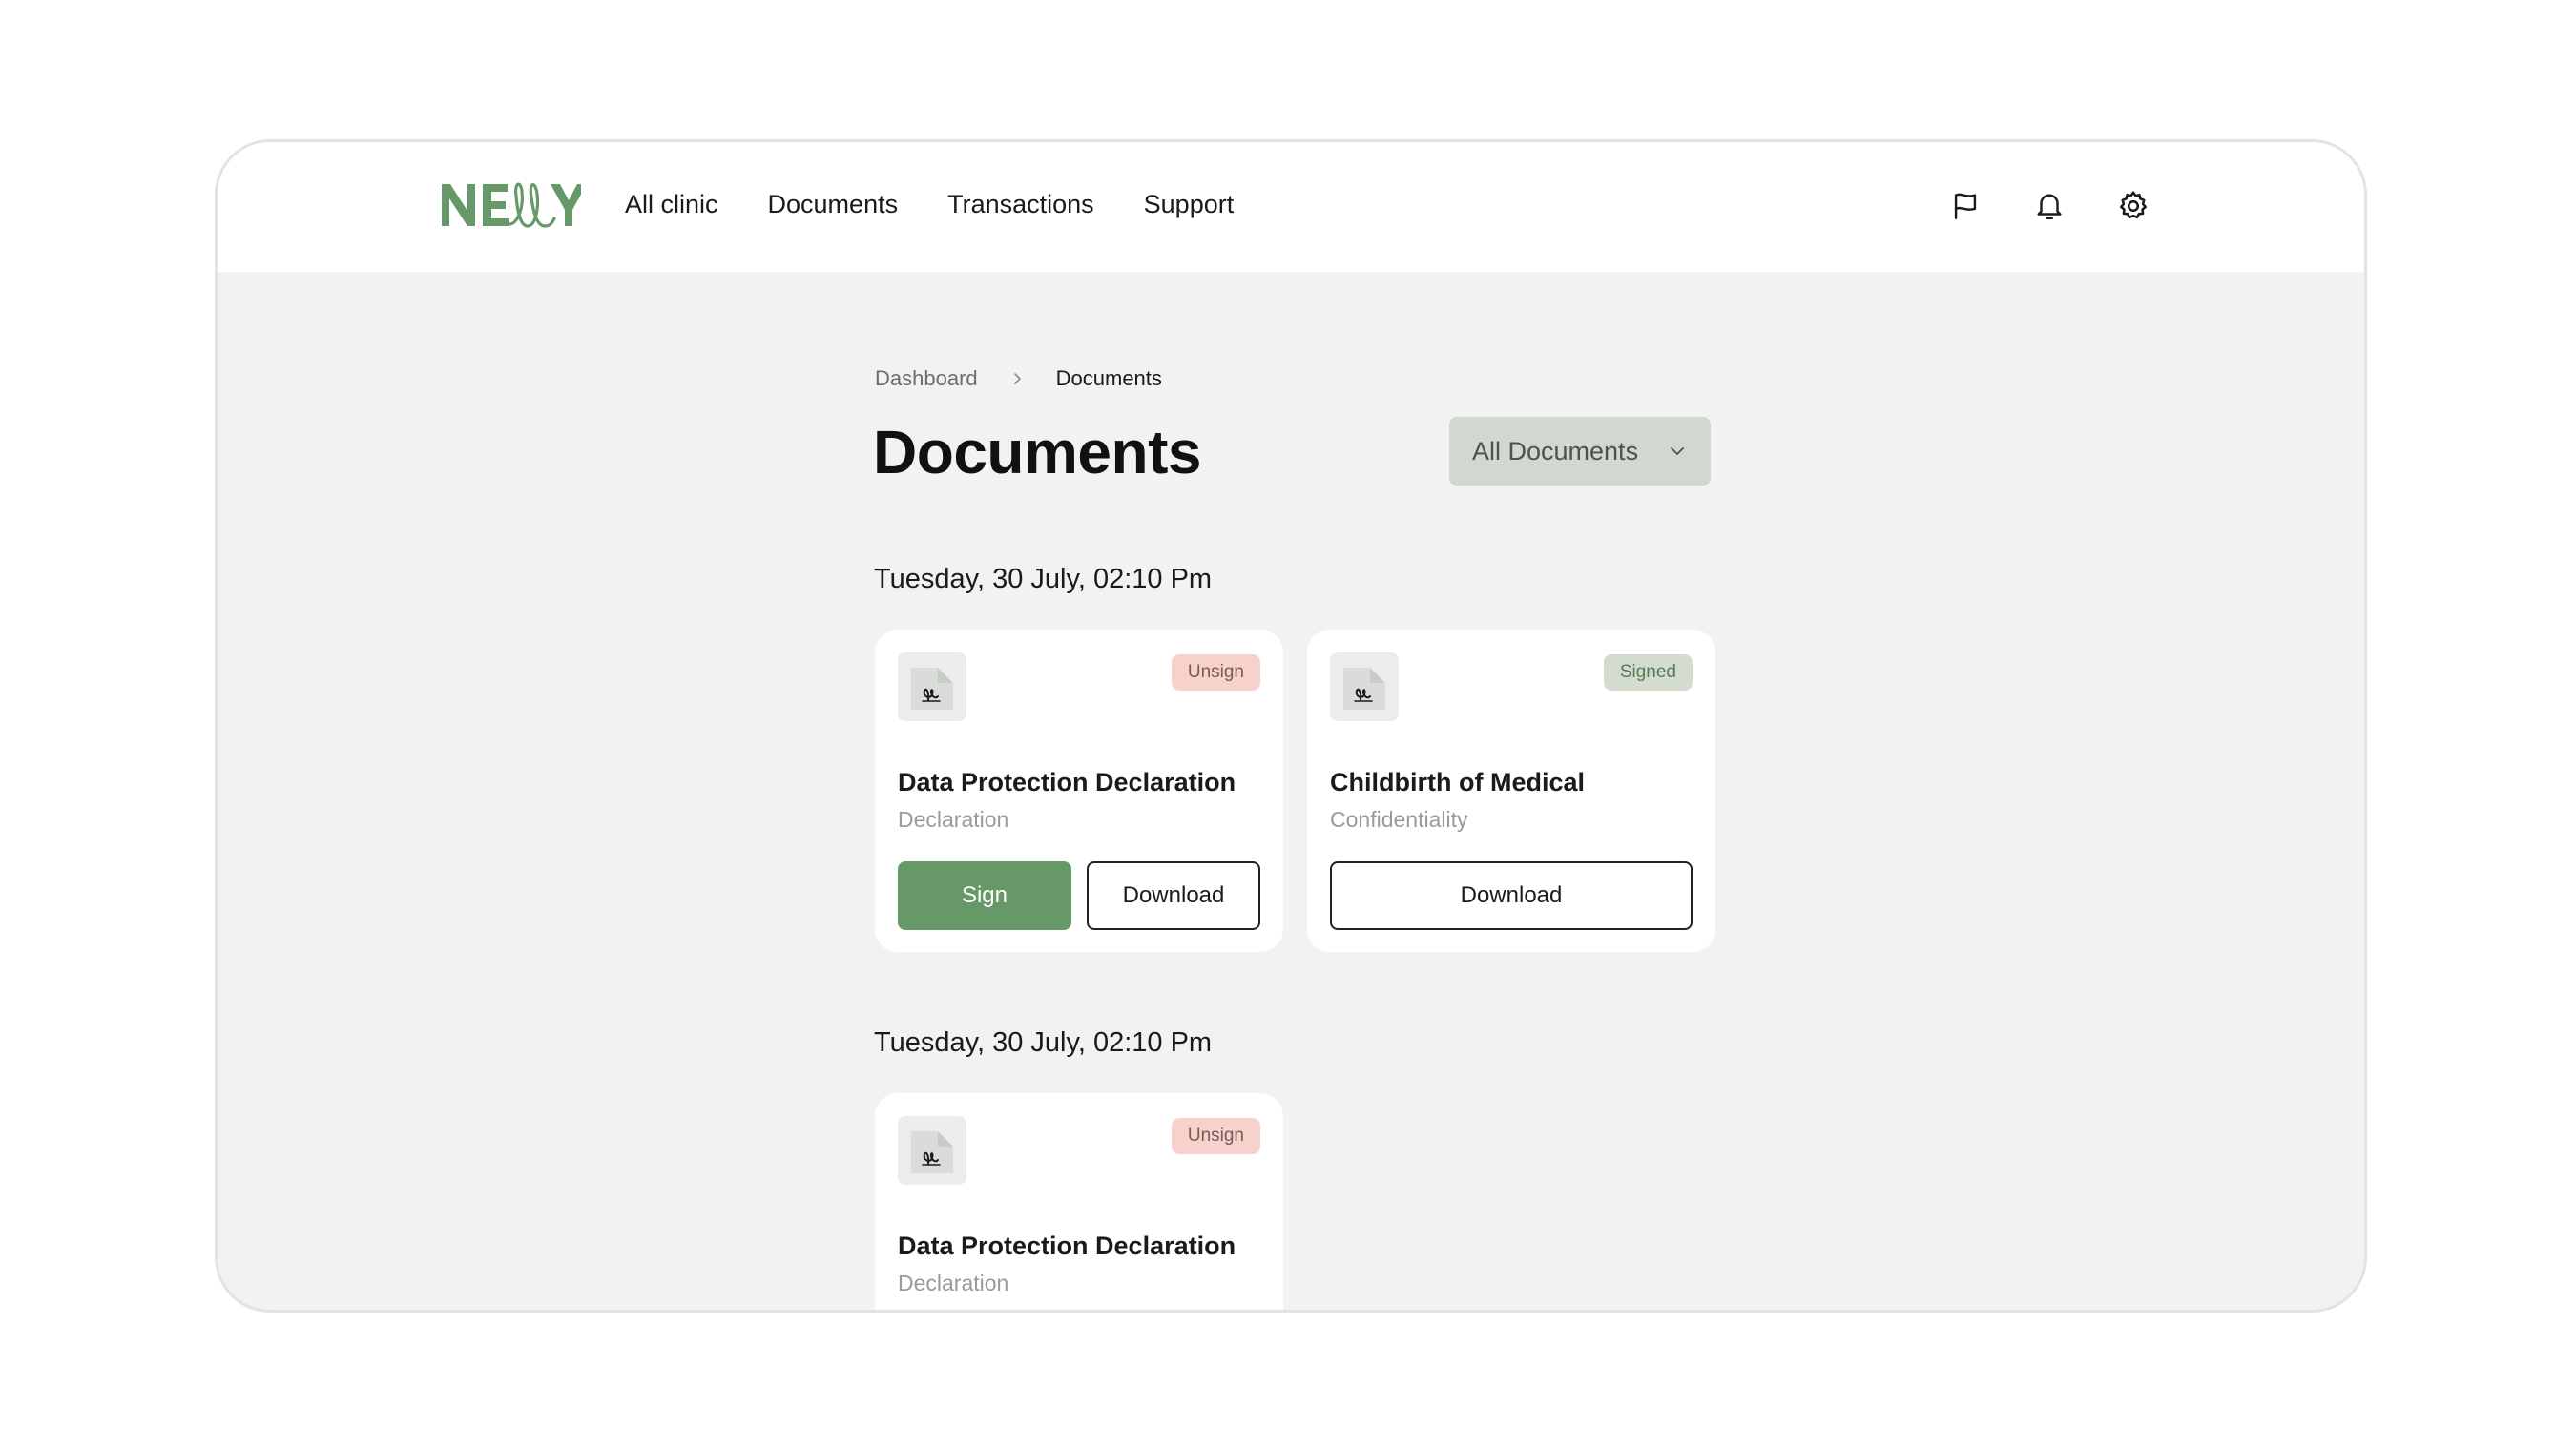 This screenshot has height=1448, width=2576. Describe the element at coordinates (2049, 206) in the screenshot. I see `bell-icon` at that location.